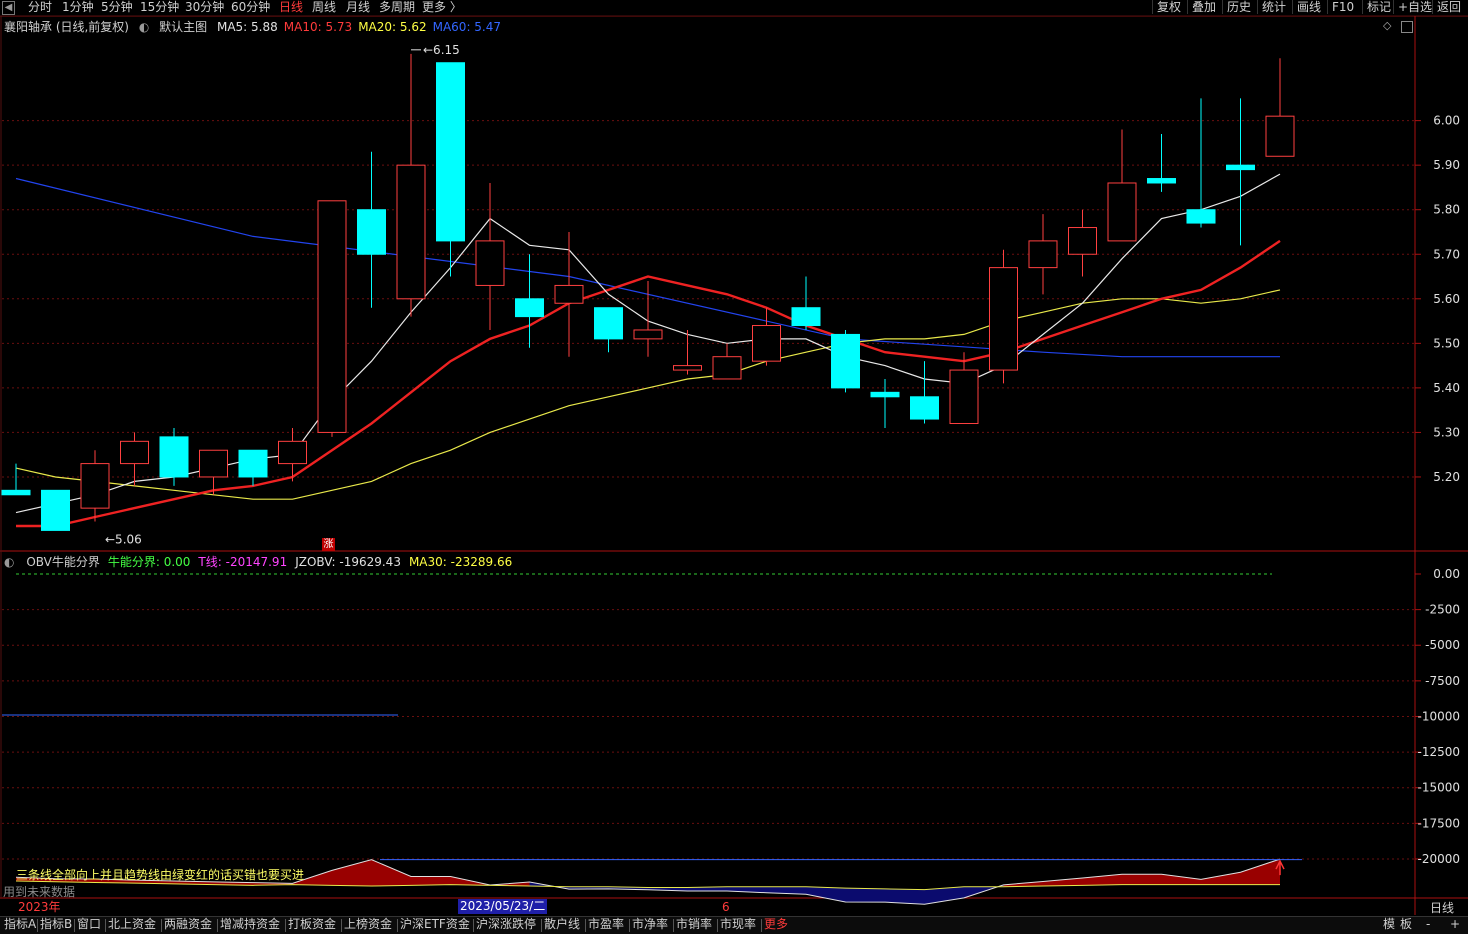 The height and width of the screenshot is (934, 1468). Describe the element at coordinates (1442, 907) in the screenshot. I see `period-label: 日线` at that location.